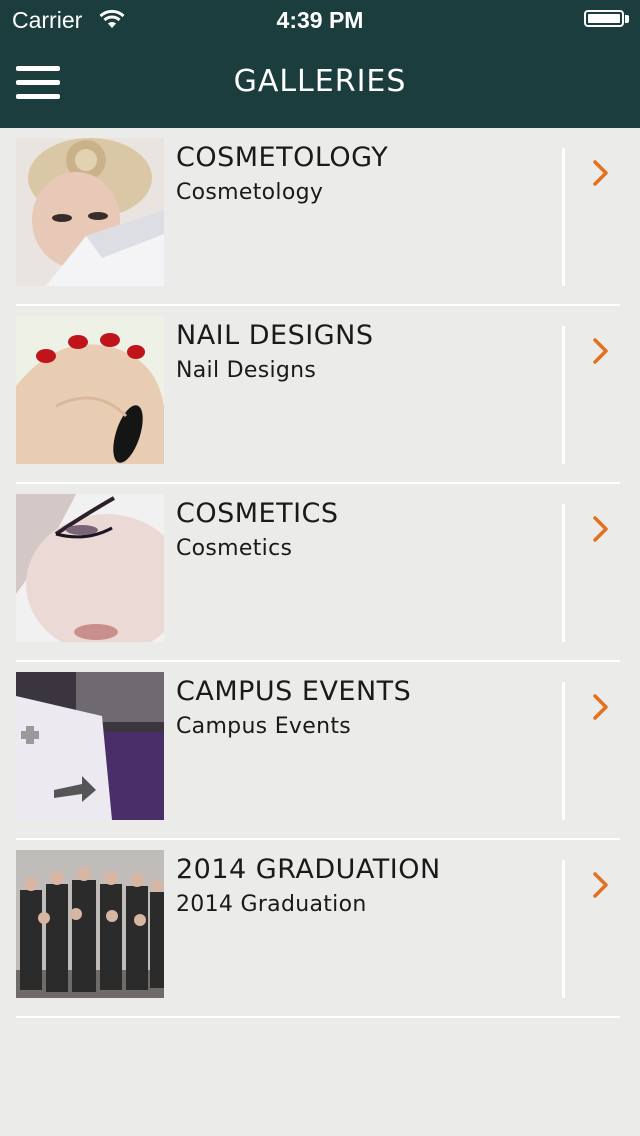 This screenshot has width=640, height=1136. I want to click on cosmetics-thumbnail, so click(90, 568).